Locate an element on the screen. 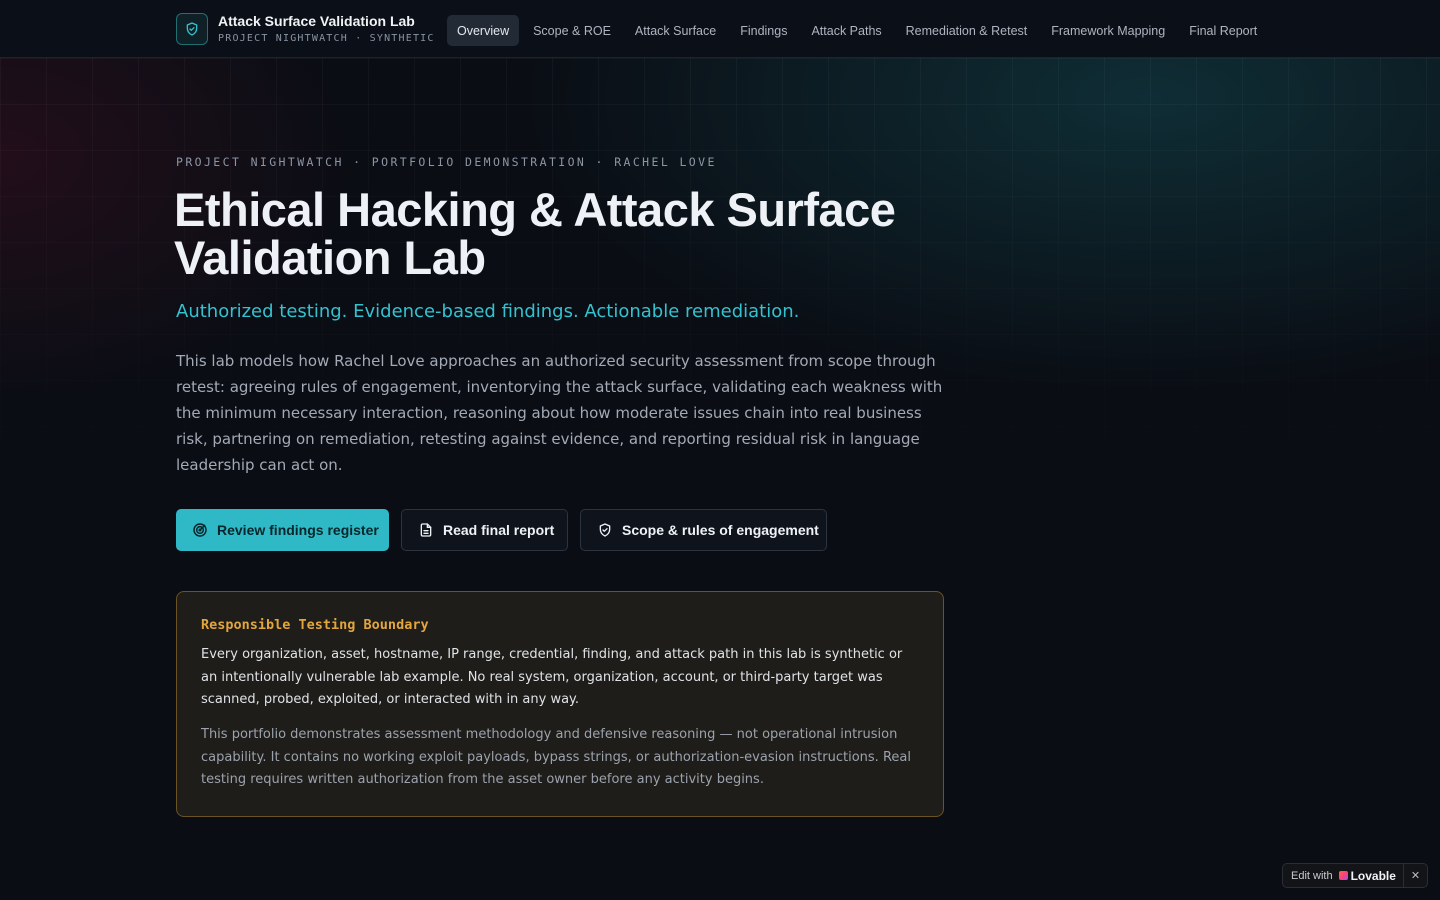  radar-icon is located at coordinates (200, 530).